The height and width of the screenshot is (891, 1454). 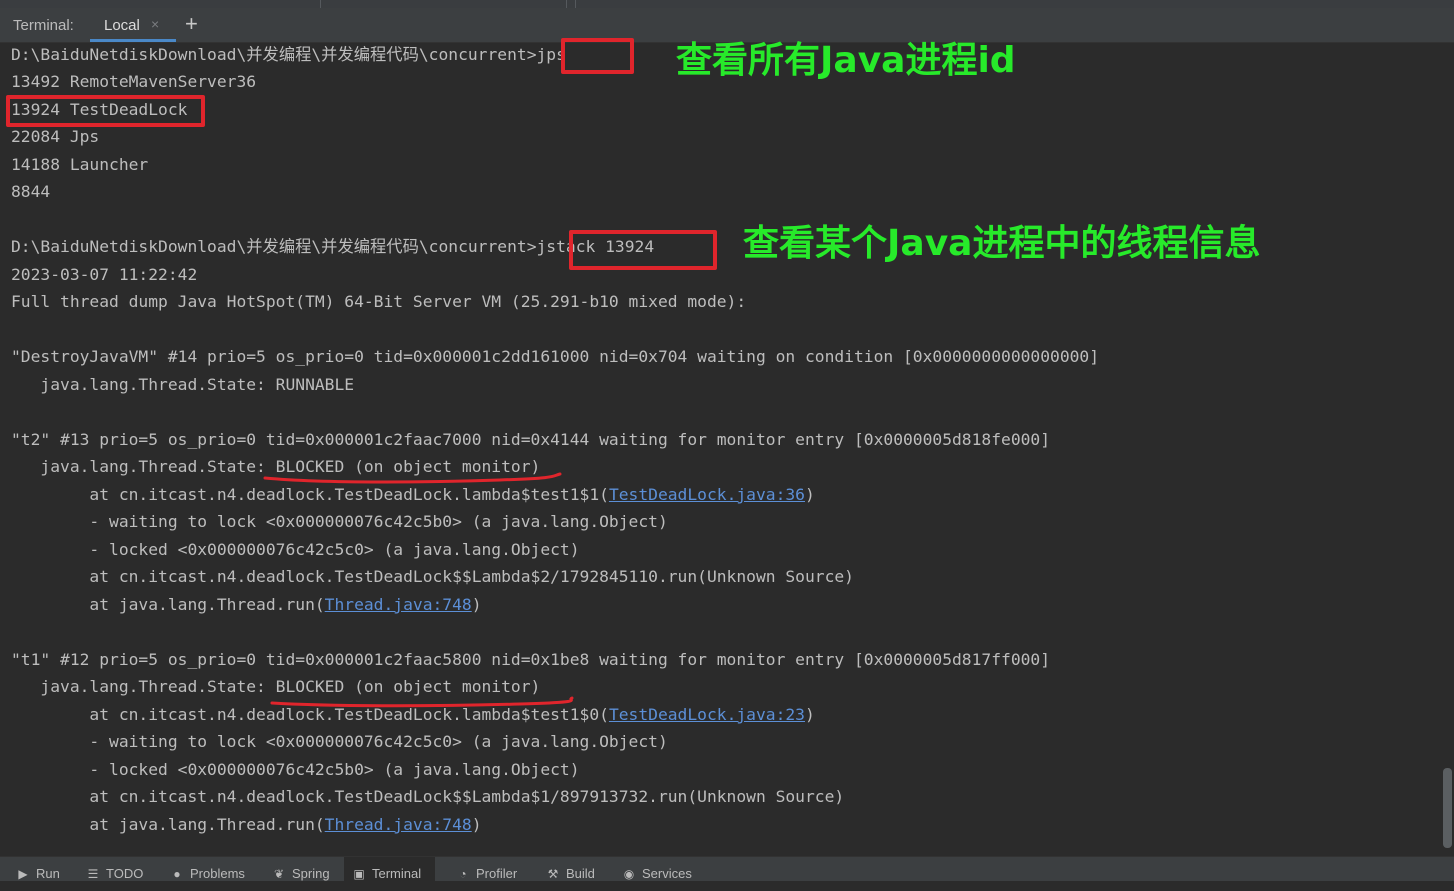 I want to click on annotation-jps: 查看所有Java进程id, so click(x=846, y=60).